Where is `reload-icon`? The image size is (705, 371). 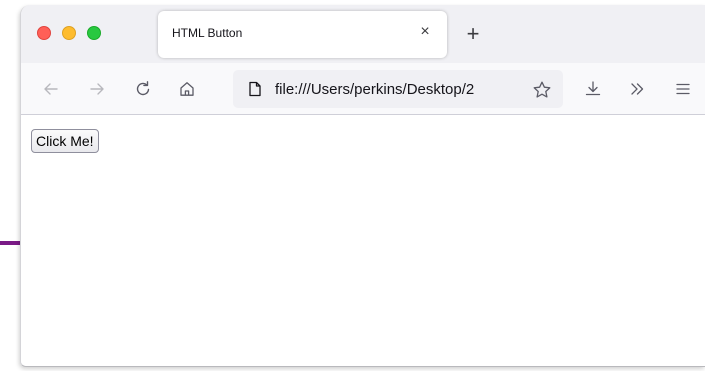
reload-icon is located at coordinates (143, 89).